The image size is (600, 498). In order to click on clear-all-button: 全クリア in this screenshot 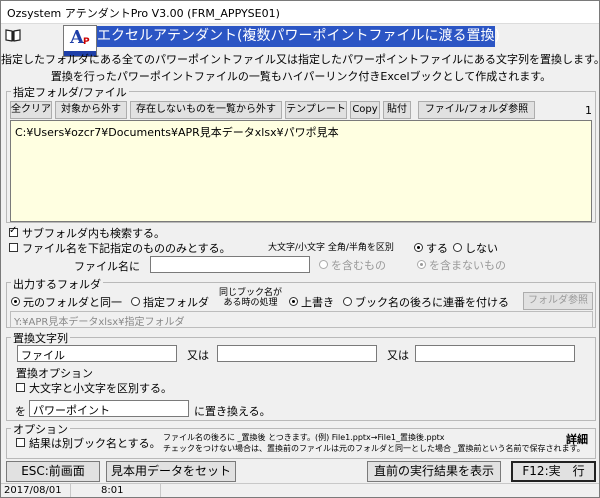, I will do `click(31, 110)`.